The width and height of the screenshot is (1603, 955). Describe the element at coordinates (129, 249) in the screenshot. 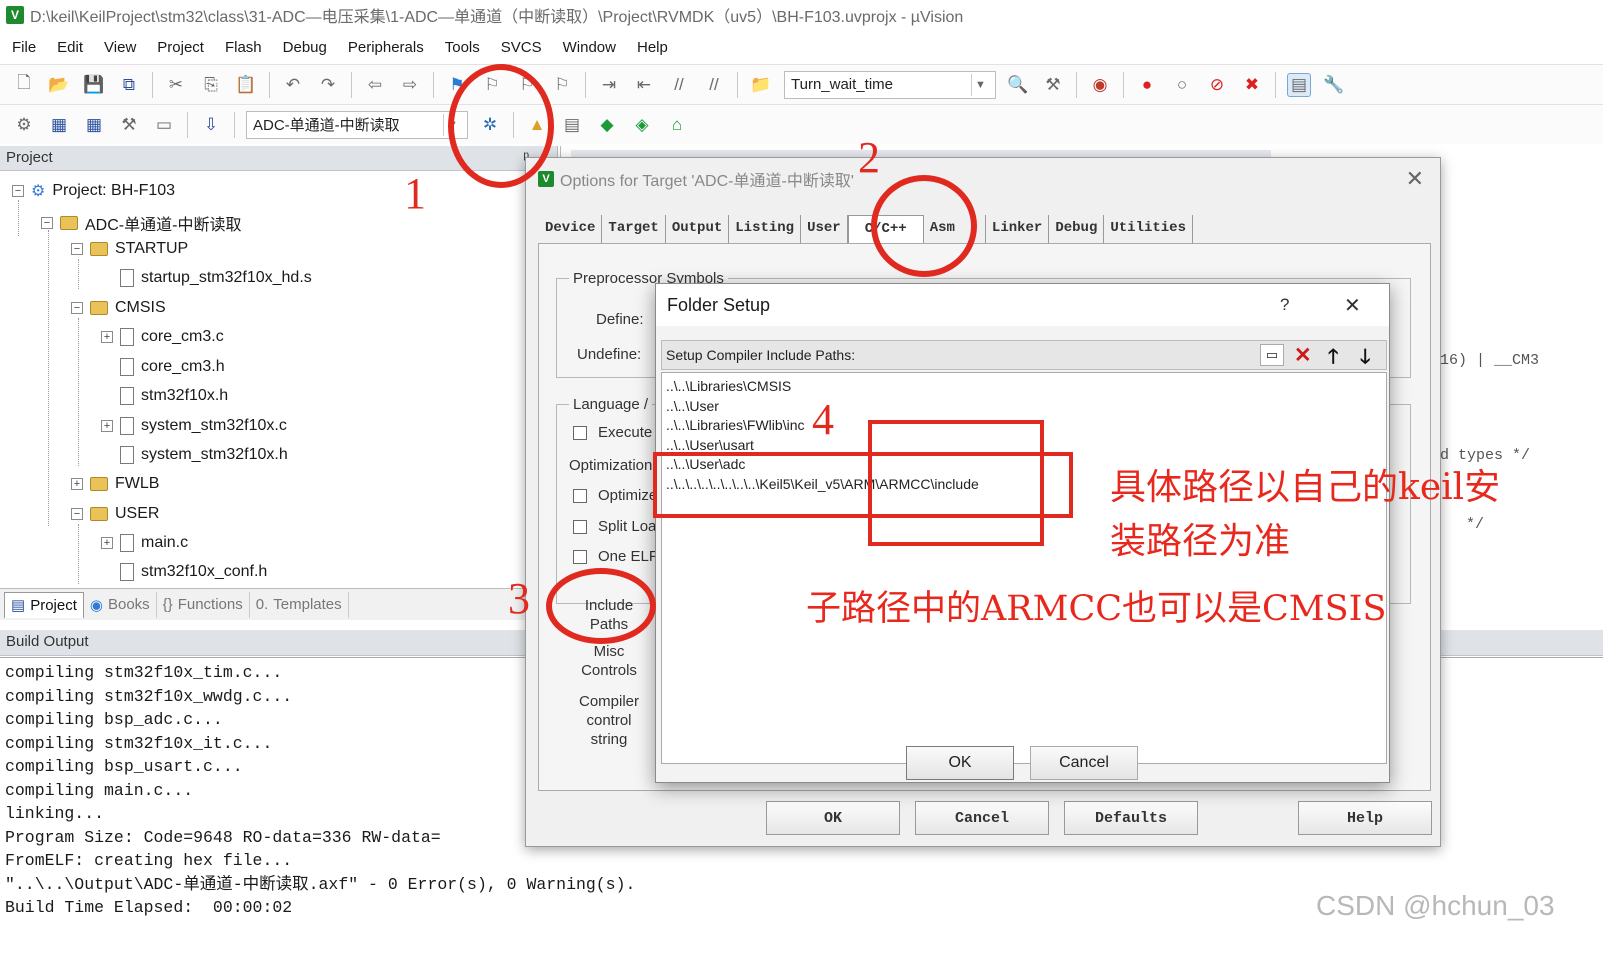

I see `tree-group-startup: − STARTUP` at that location.